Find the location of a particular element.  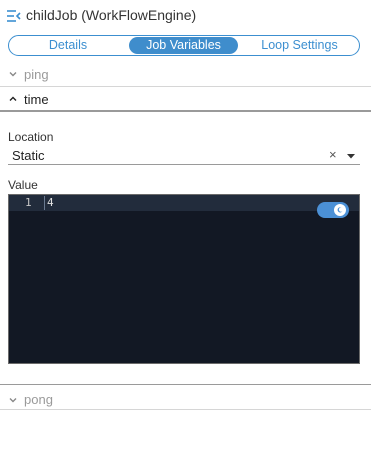

section-pong: pong is located at coordinates (185, 399).